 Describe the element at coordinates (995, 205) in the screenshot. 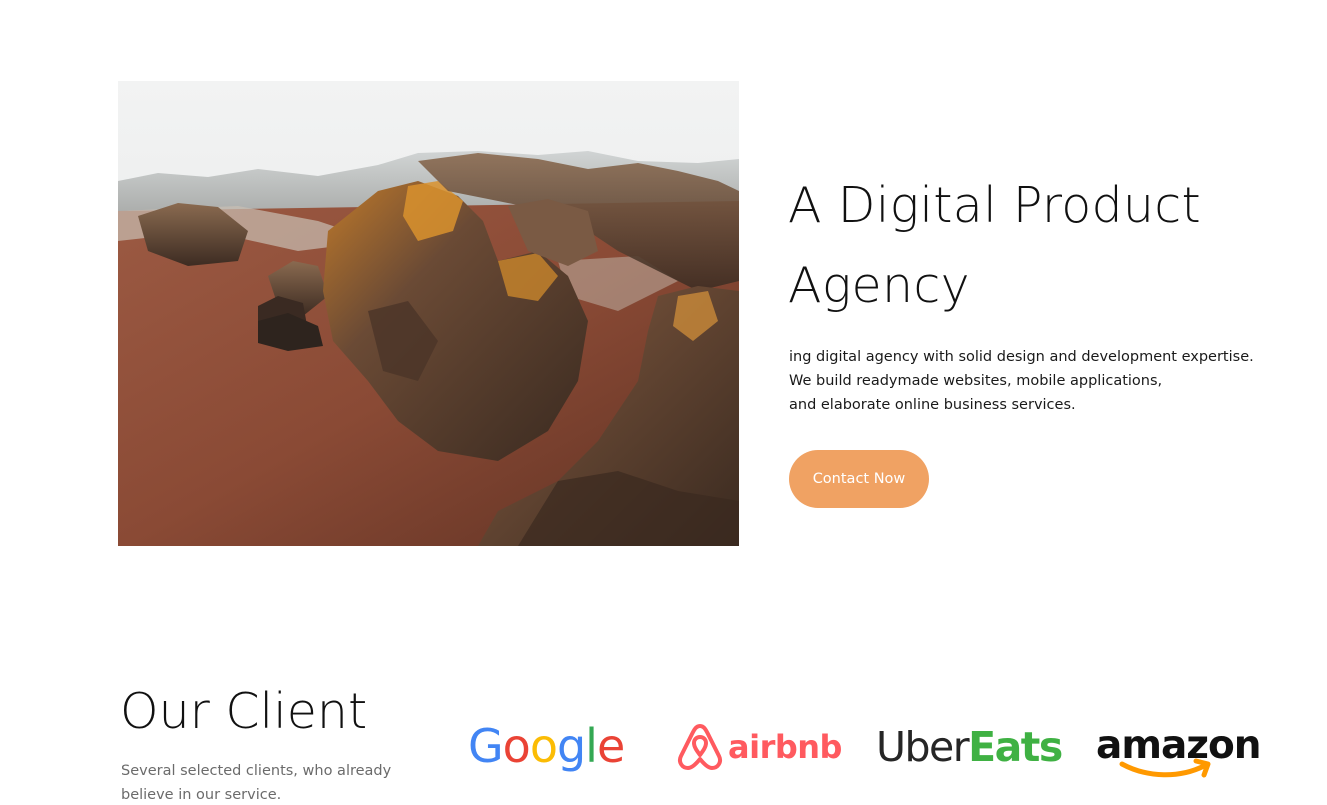

I see `hero-title-line1: A Digital Product` at that location.